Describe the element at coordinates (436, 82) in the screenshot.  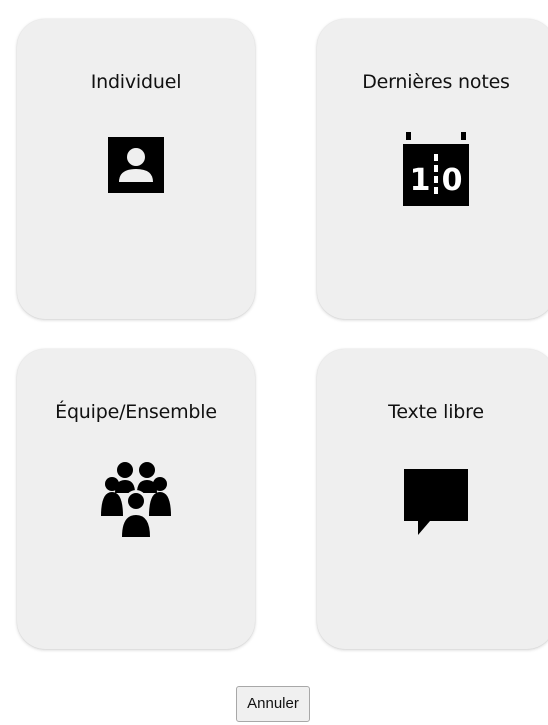
I see `card-title: Dernières notes` at that location.